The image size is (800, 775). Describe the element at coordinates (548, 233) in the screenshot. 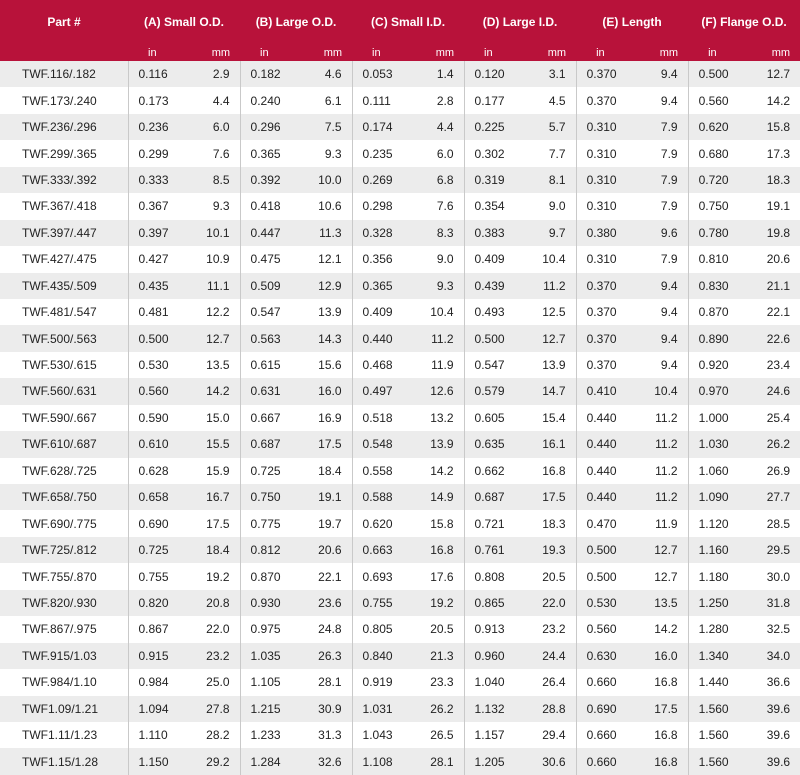

I see `large-id-mm-cell: 9.7` at that location.